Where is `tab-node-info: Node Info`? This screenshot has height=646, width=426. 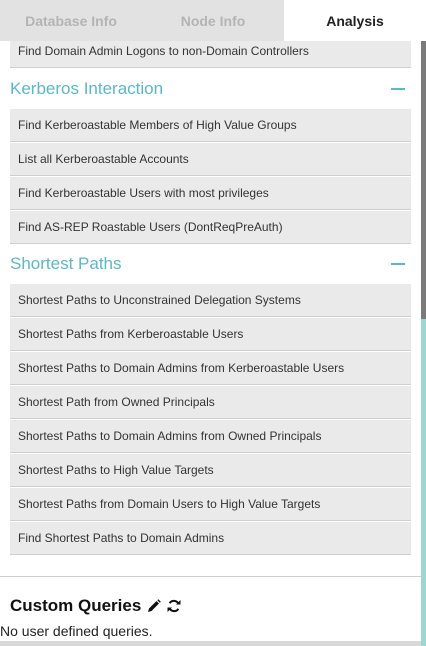
tab-node-info: Node Info is located at coordinates (213, 20).